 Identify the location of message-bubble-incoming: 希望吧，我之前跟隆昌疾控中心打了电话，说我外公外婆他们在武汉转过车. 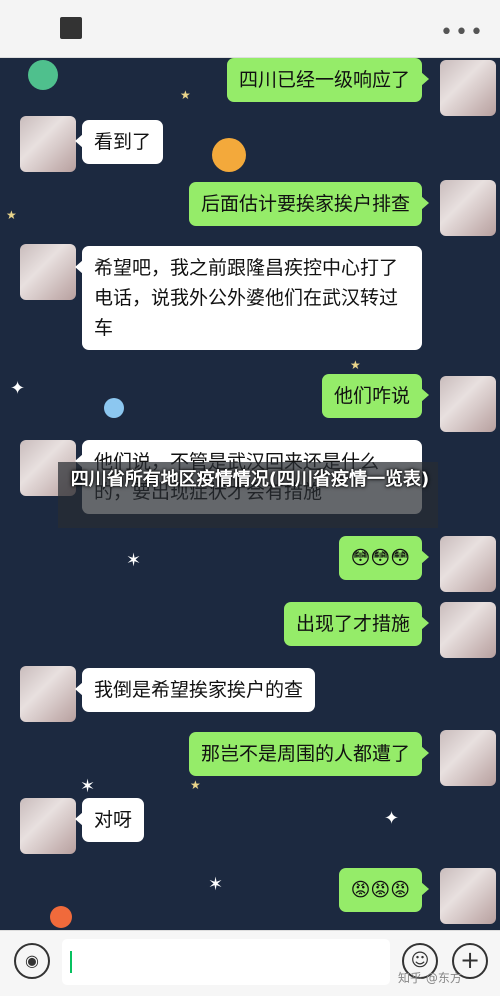
(248, 298).